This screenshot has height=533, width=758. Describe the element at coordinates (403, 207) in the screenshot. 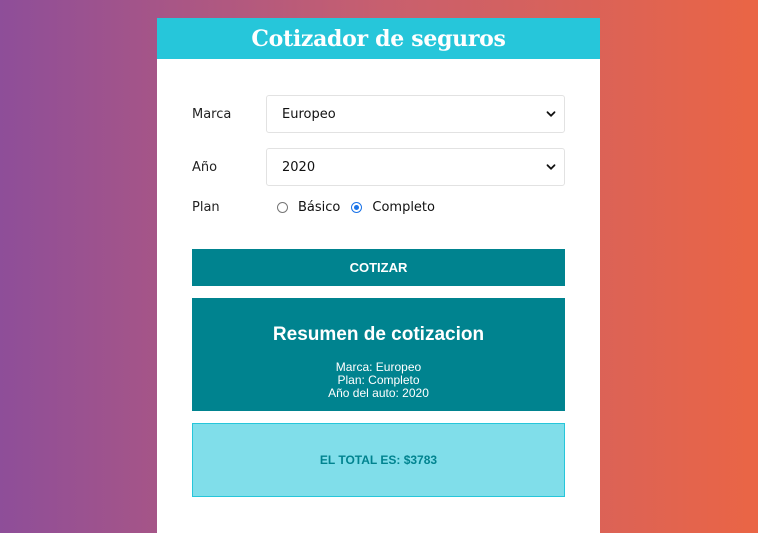

I see `plan-completo-label: Completo` at that location.